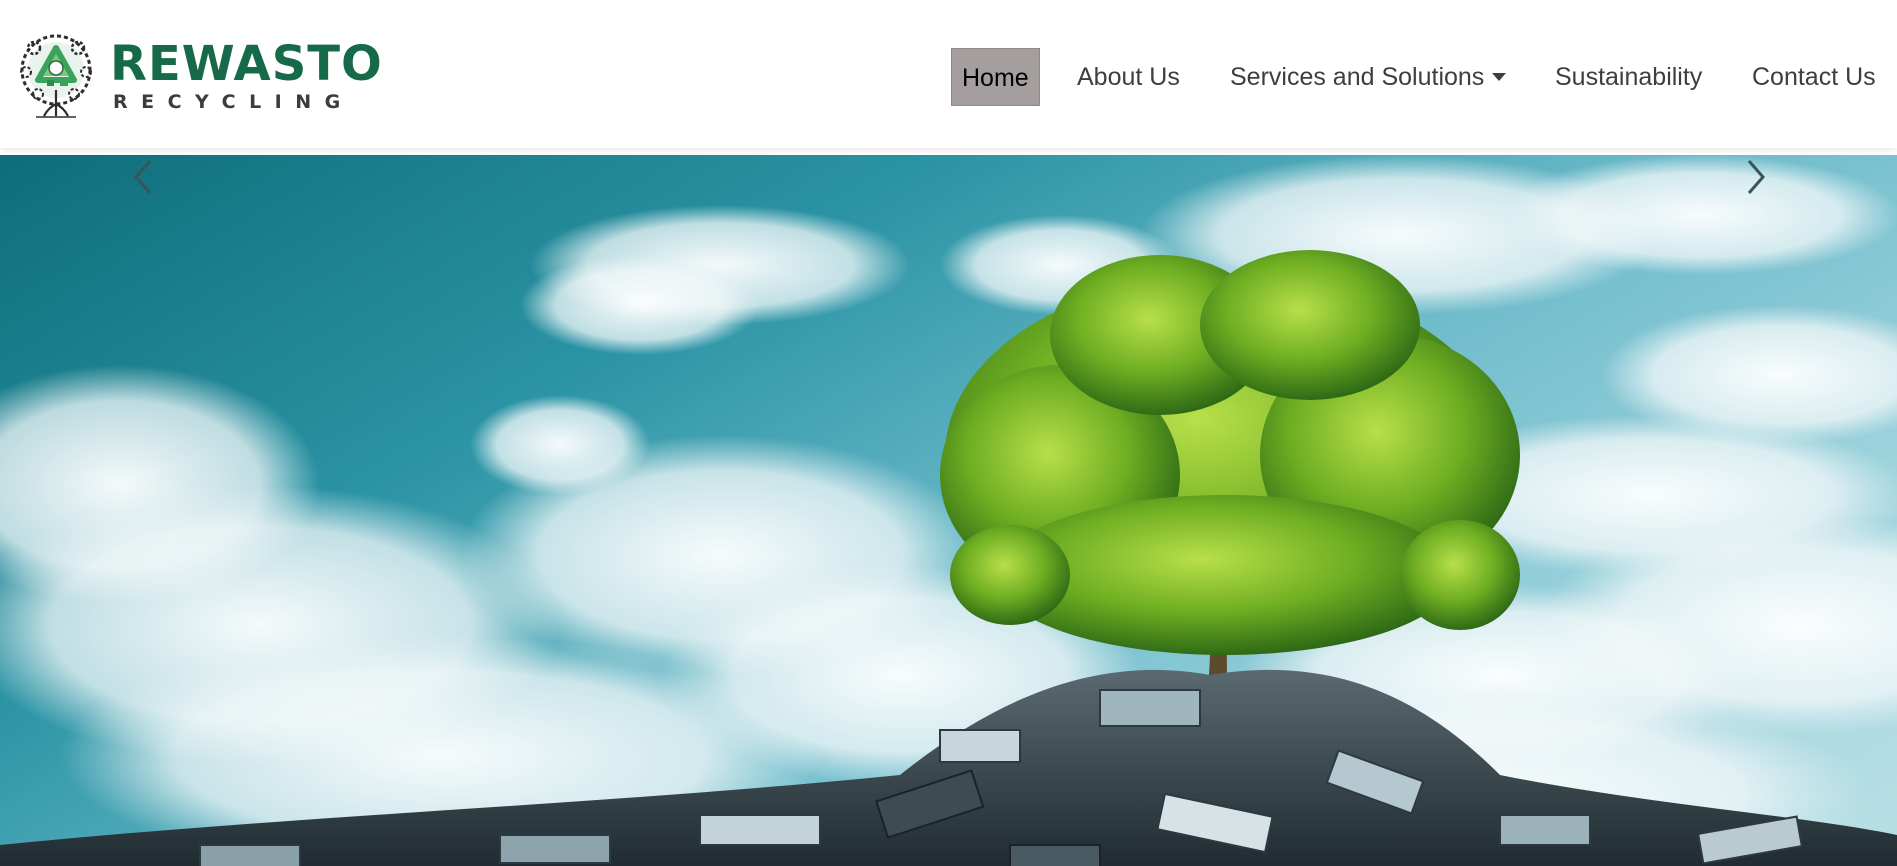 This screenshot has height=866, width=1897. What do you see at coordinates (143, 177) in the screenshot?
I see `chevron-left-icon` at bounding box center [143, 177].